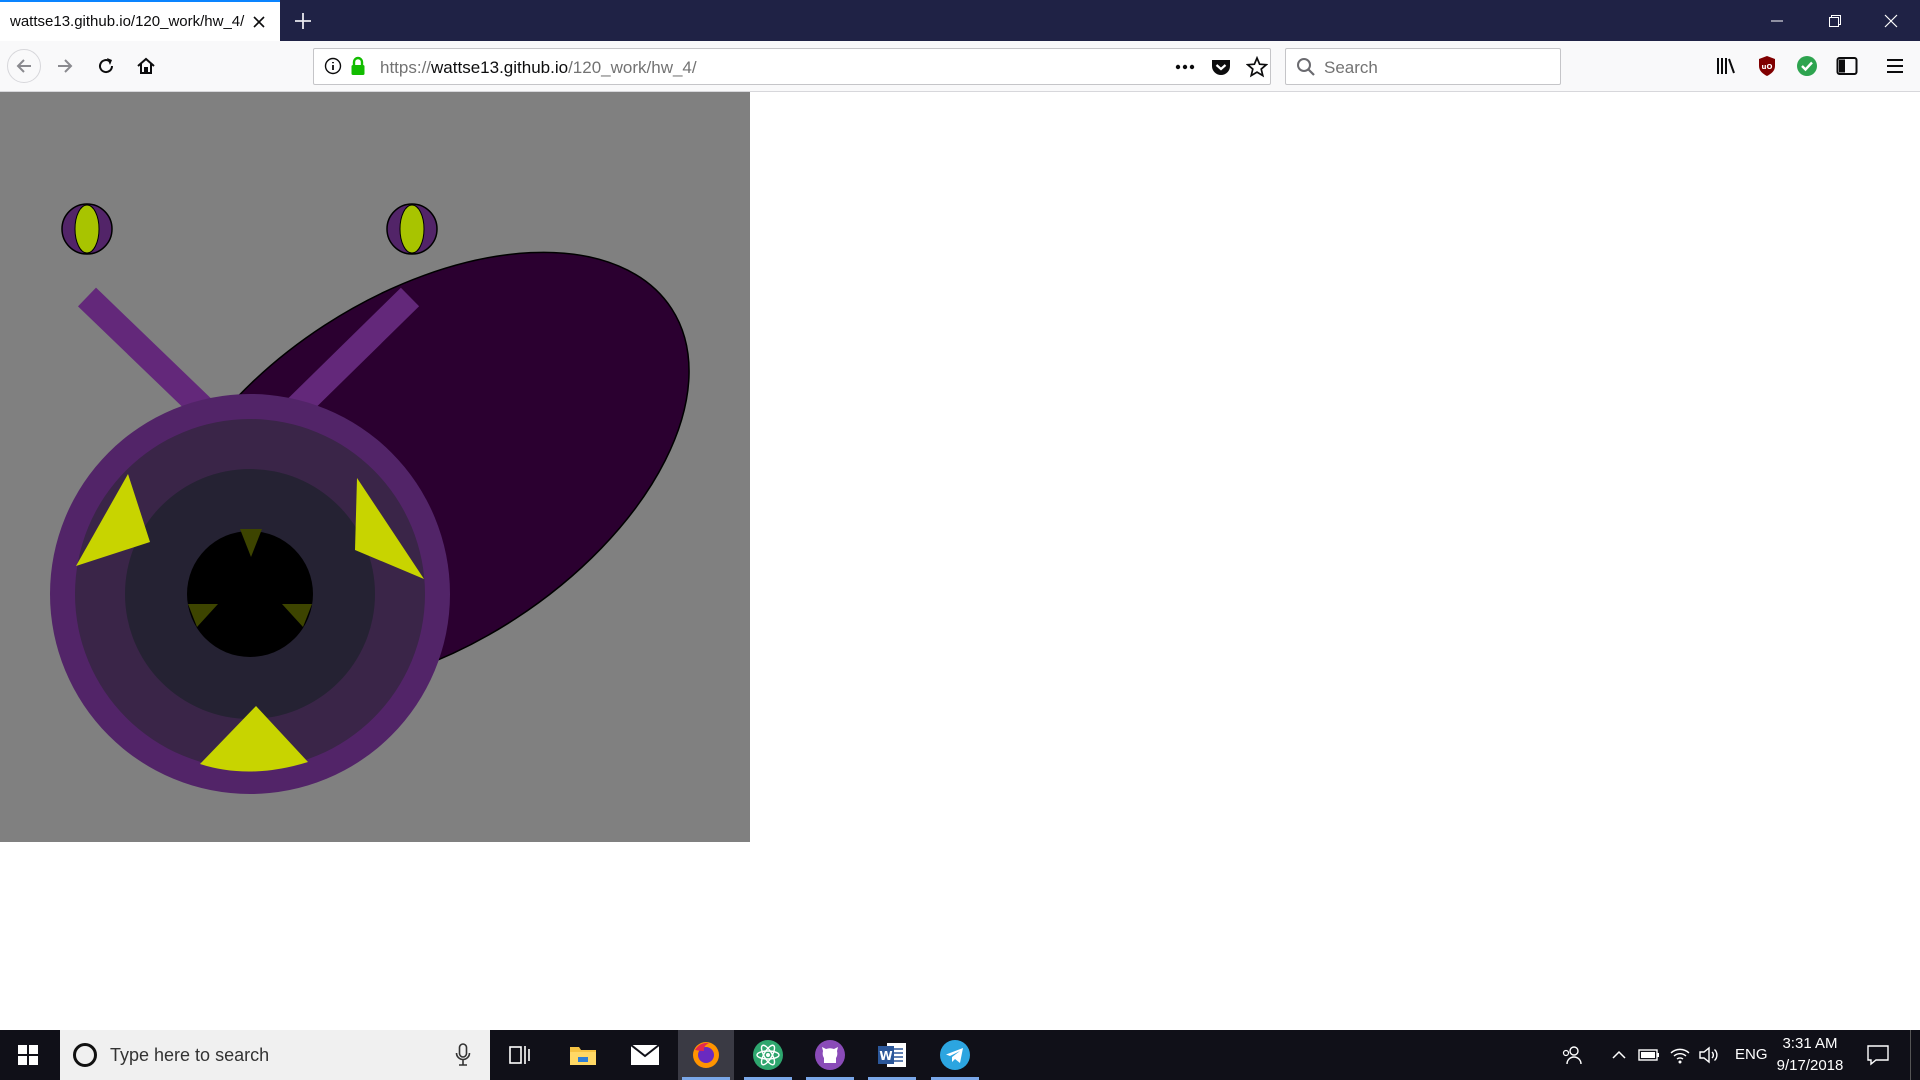 This screenshot has width=1920, height=1080. Describe the element at coordinates (87, 229) in the screenshot. I see `left-antenna-tip-core` at that location.